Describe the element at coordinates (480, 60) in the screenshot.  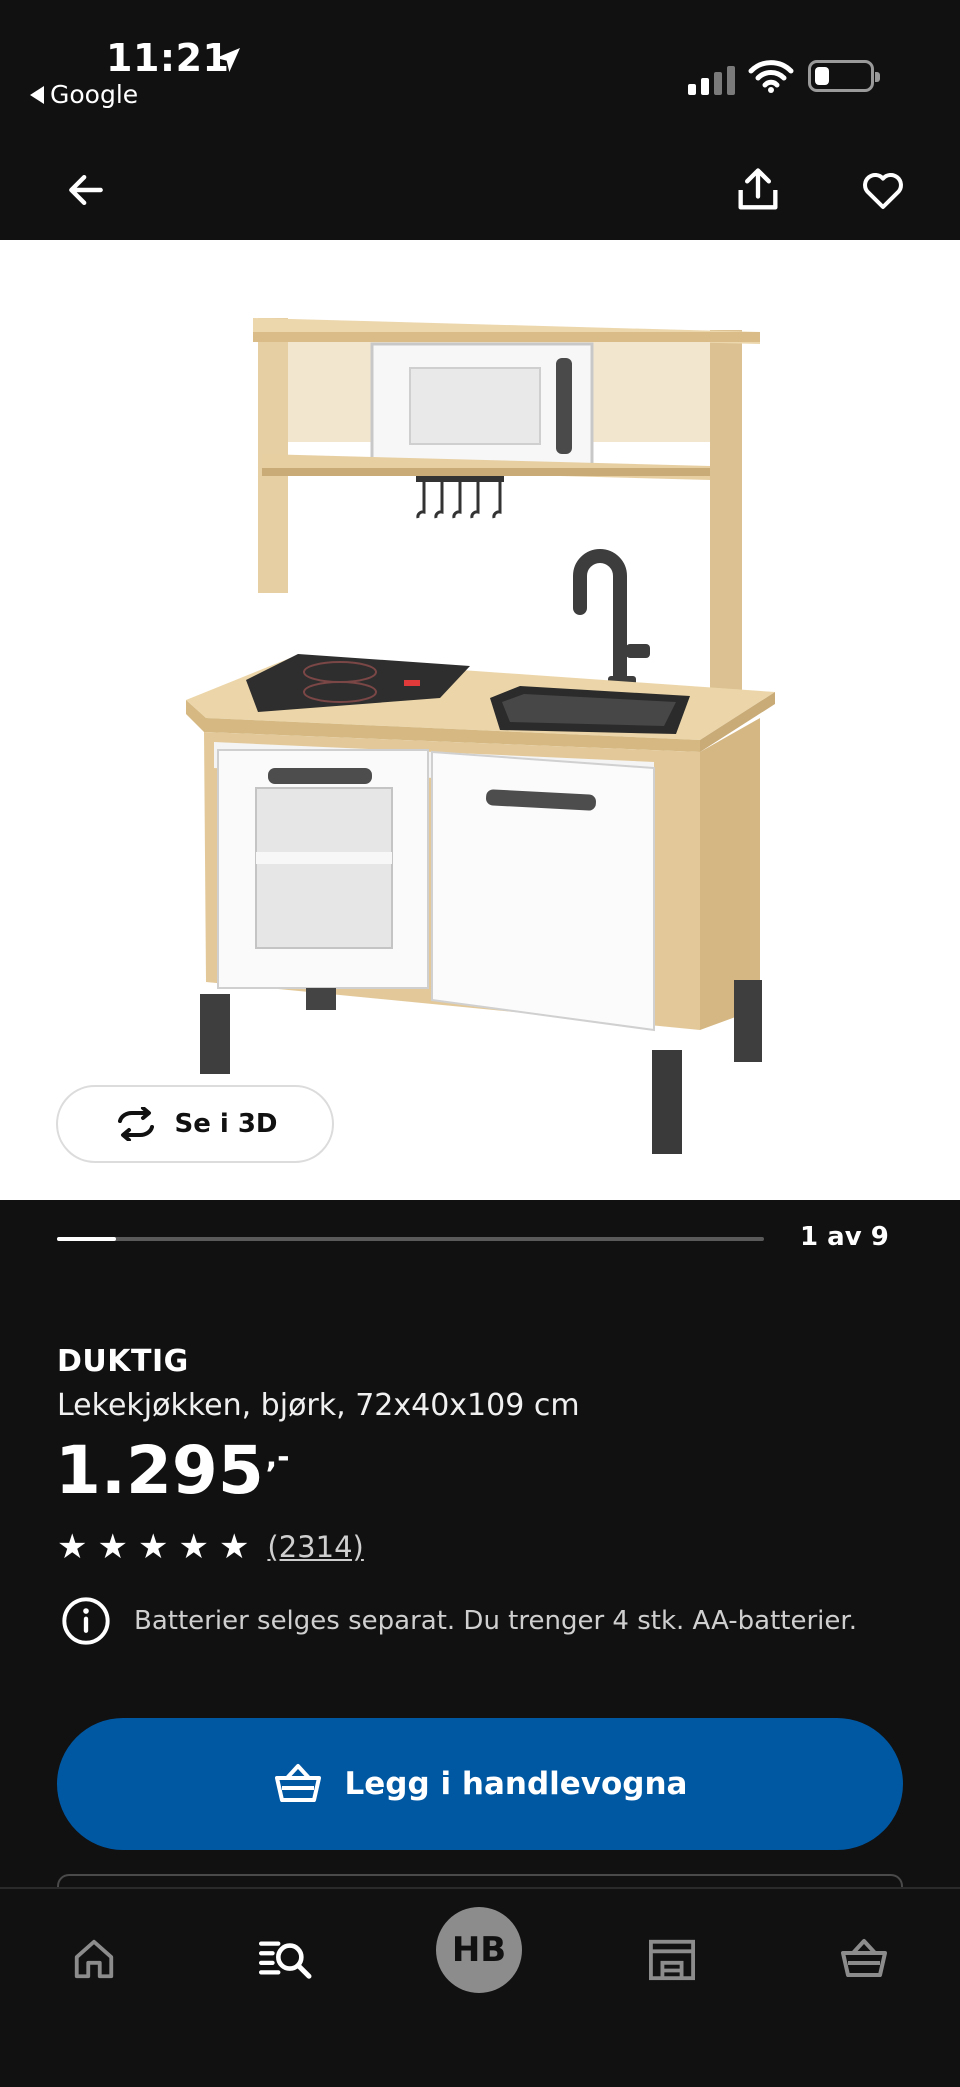
I see `status-bar: 11:21 Google` at that location.